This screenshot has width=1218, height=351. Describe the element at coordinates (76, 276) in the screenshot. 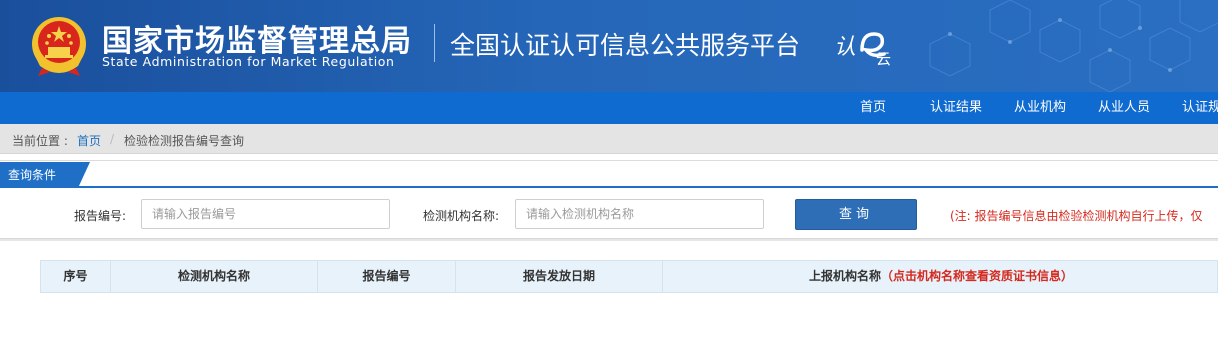

I see `column-header-index: 序号` at that location.